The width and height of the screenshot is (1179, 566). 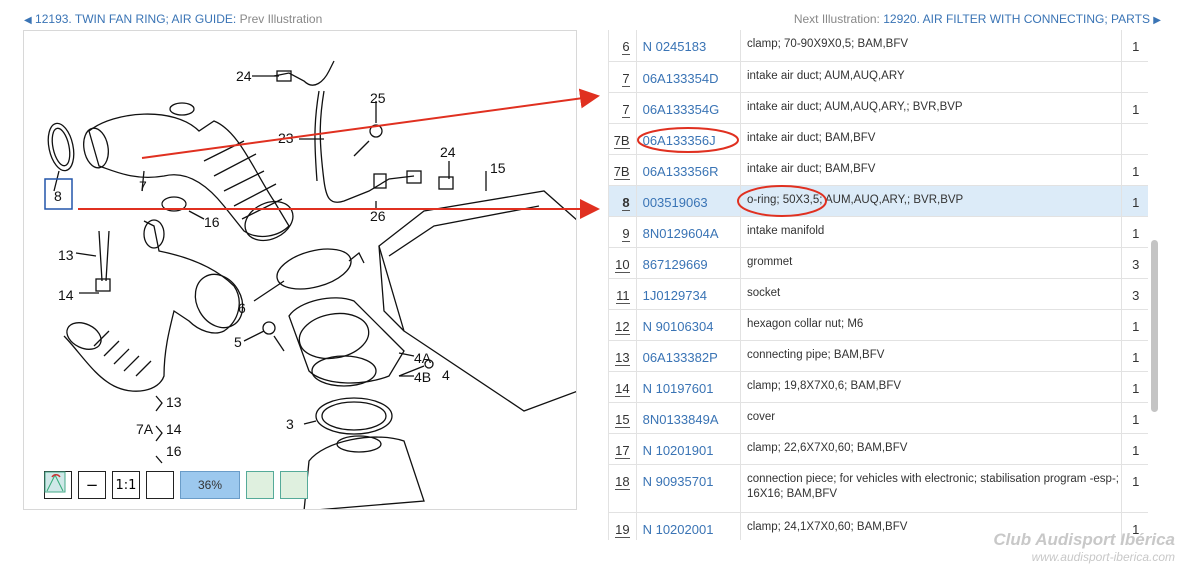 What do you see at coordinates (109, 485) in the screenshot?
I see `fit-to-window-button` at bounding box center [109, 485].